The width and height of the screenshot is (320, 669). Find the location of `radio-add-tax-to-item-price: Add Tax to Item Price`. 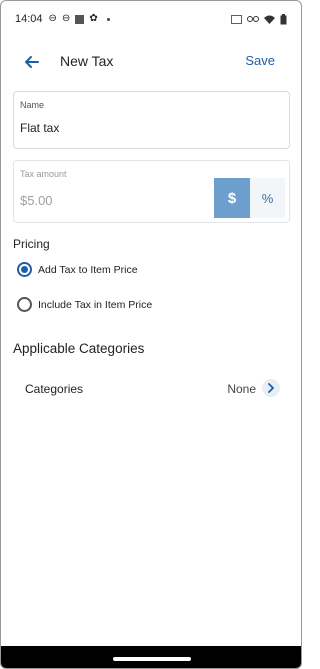

radio-add-tax-to-item-price: Add Tax to Item Price is located at coordinates (77, 269).